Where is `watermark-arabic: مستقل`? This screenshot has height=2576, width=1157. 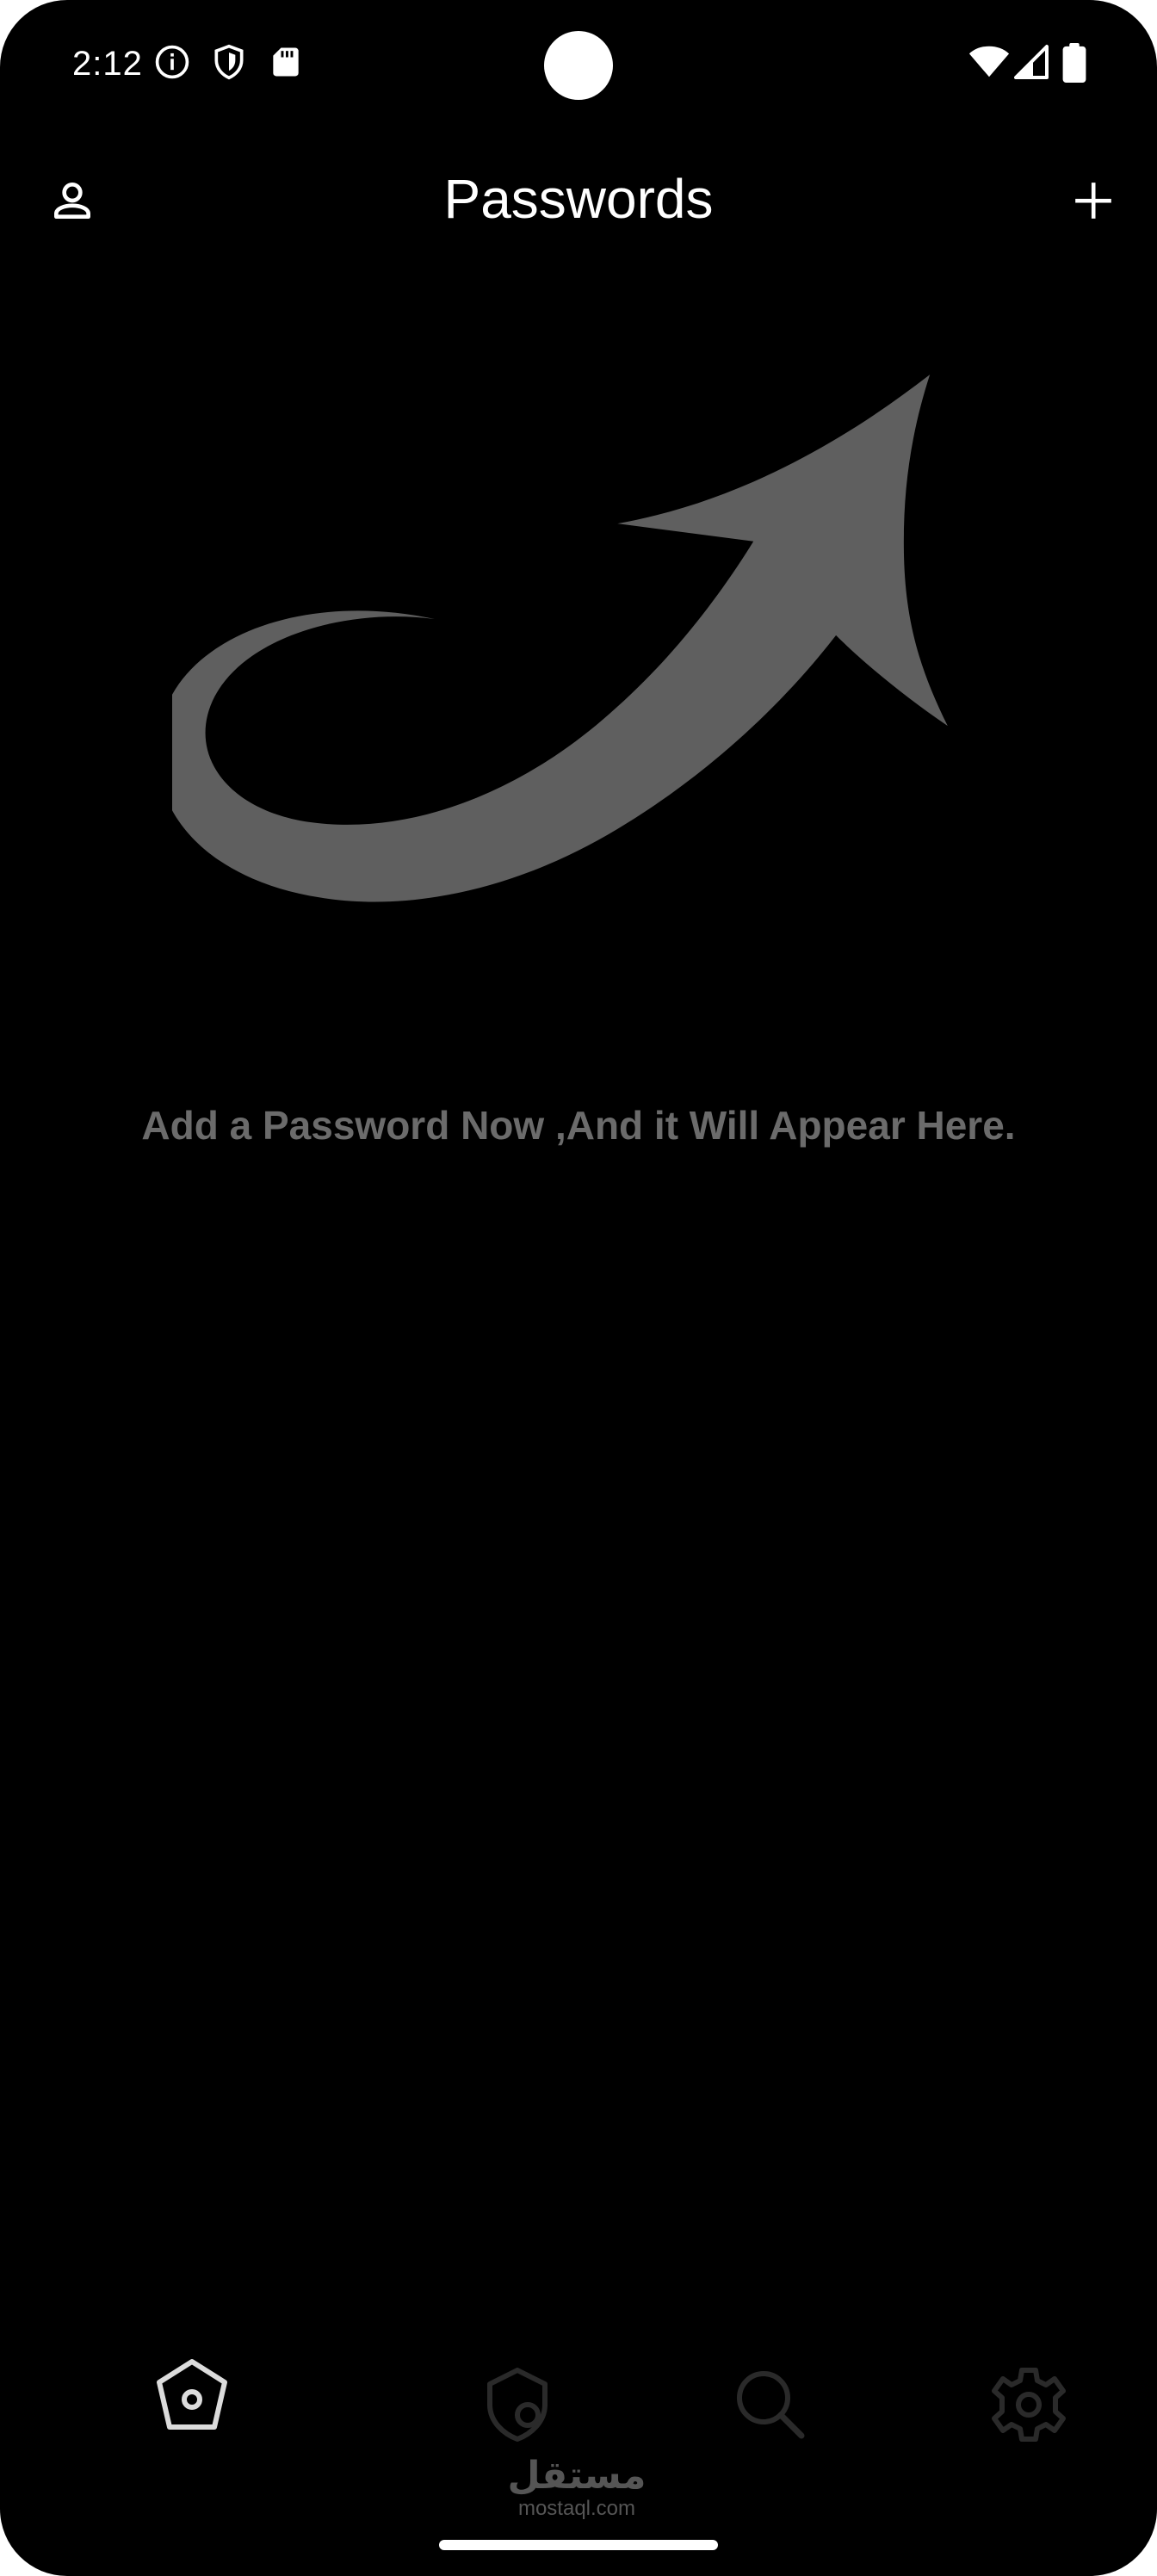
watermark-arabic: مستقل is located at coordinates (577, 2476).